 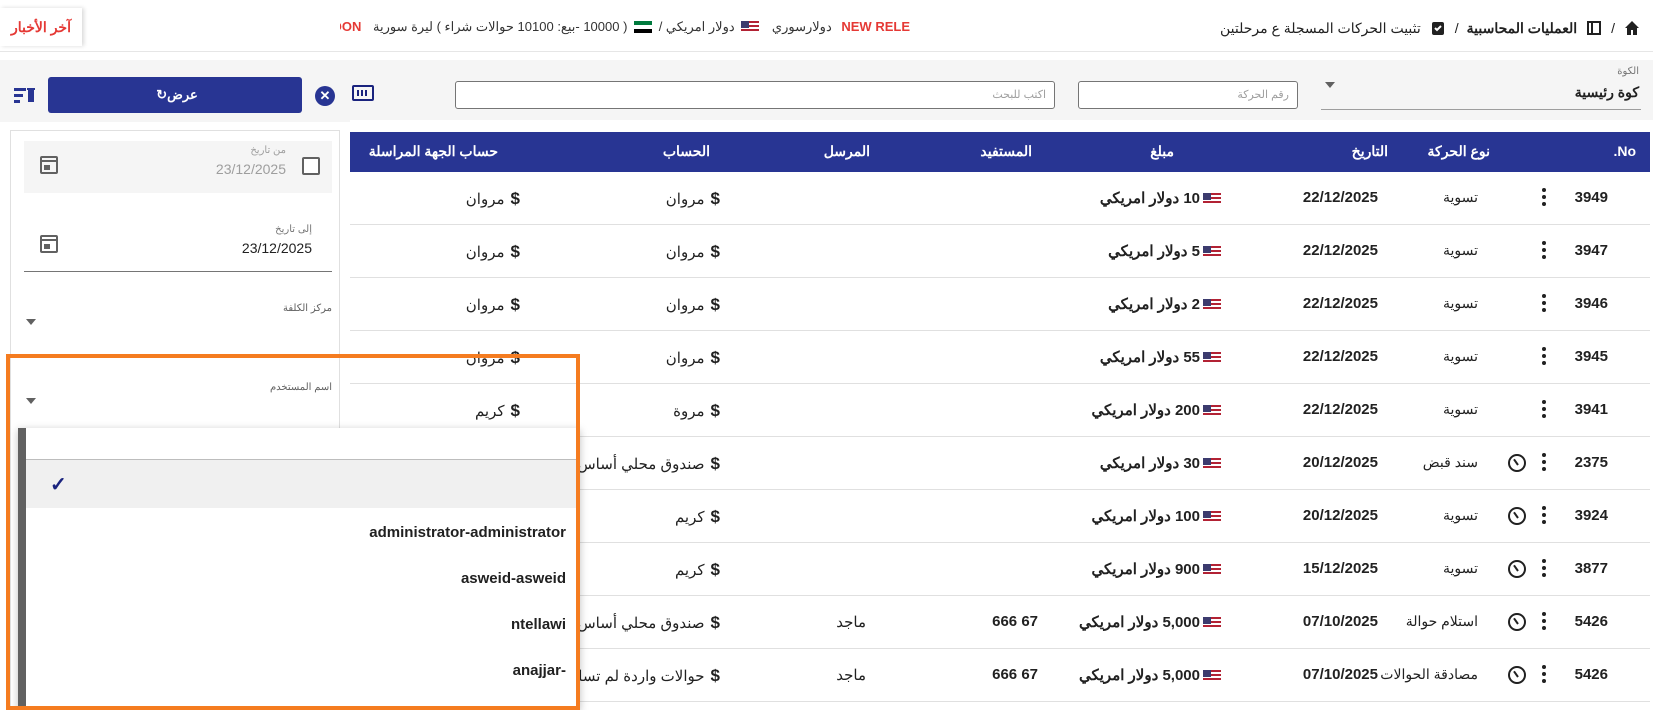 What do you see at coordinates (636, 676) in the screenshot?
I see `row-account-text: حوالات واردة لم تسلم` at bounding box center [636, 676].